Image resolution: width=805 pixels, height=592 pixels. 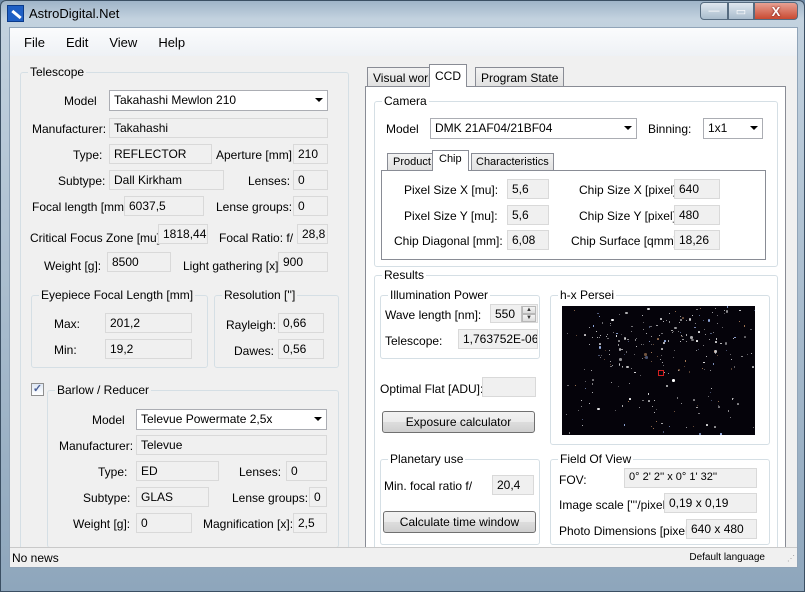 I want to click on image-group: h-x Persei, so click(x=660, y=366).